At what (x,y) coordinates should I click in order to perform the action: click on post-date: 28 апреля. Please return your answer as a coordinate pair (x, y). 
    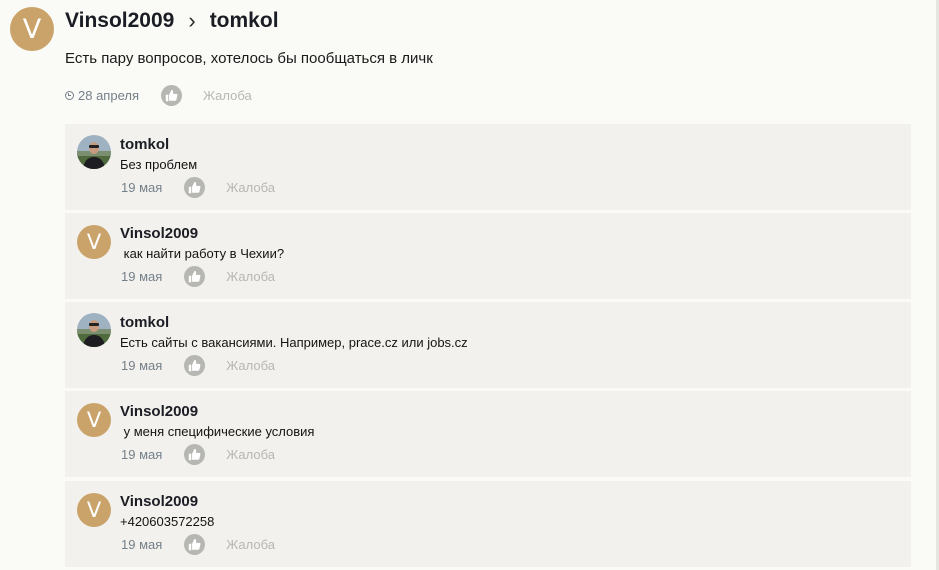
    Looking at the image, I should click on (102, 95).